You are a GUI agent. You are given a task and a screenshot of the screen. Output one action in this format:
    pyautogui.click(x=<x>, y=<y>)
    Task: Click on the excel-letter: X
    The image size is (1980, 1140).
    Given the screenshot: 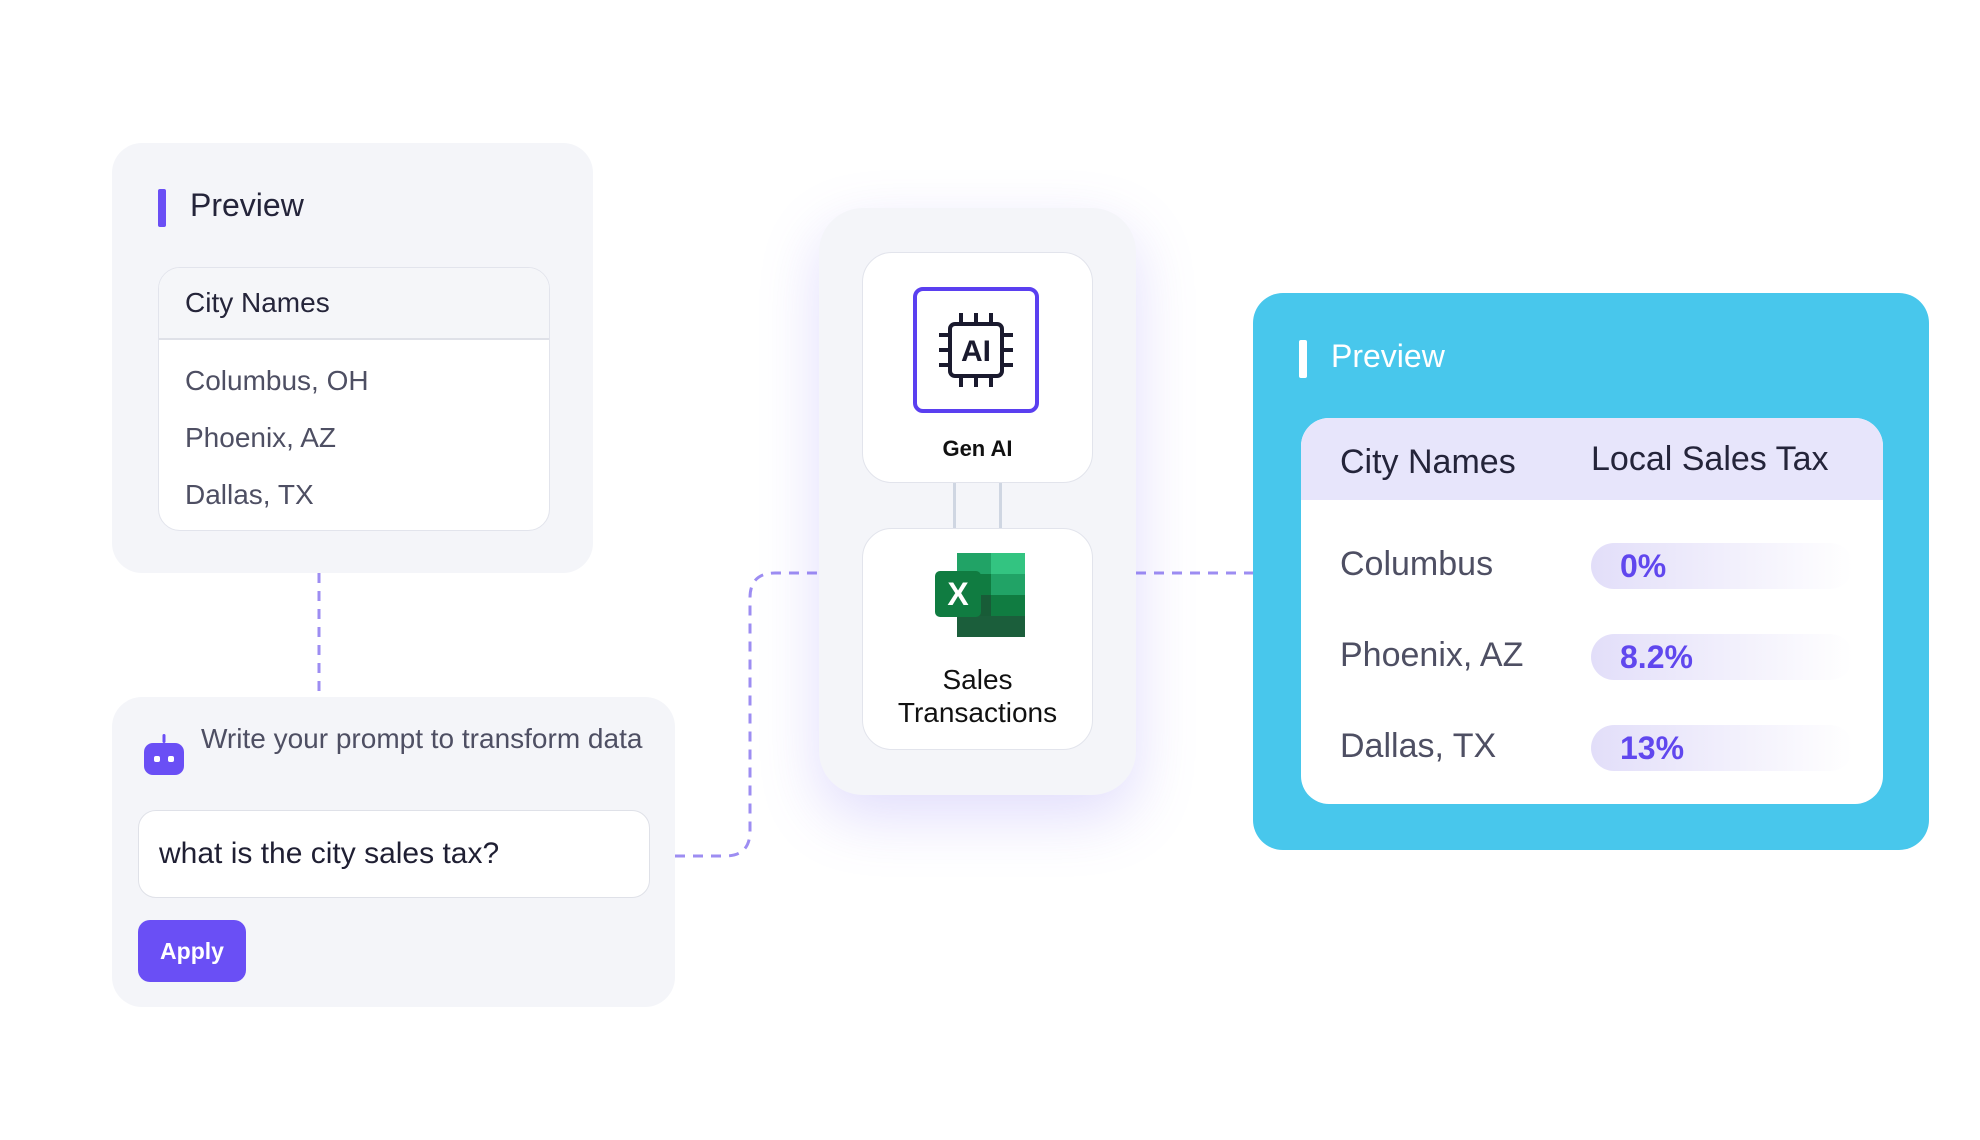 What is the action you would take?
    pyautogui.click(x=958, y=594)
    